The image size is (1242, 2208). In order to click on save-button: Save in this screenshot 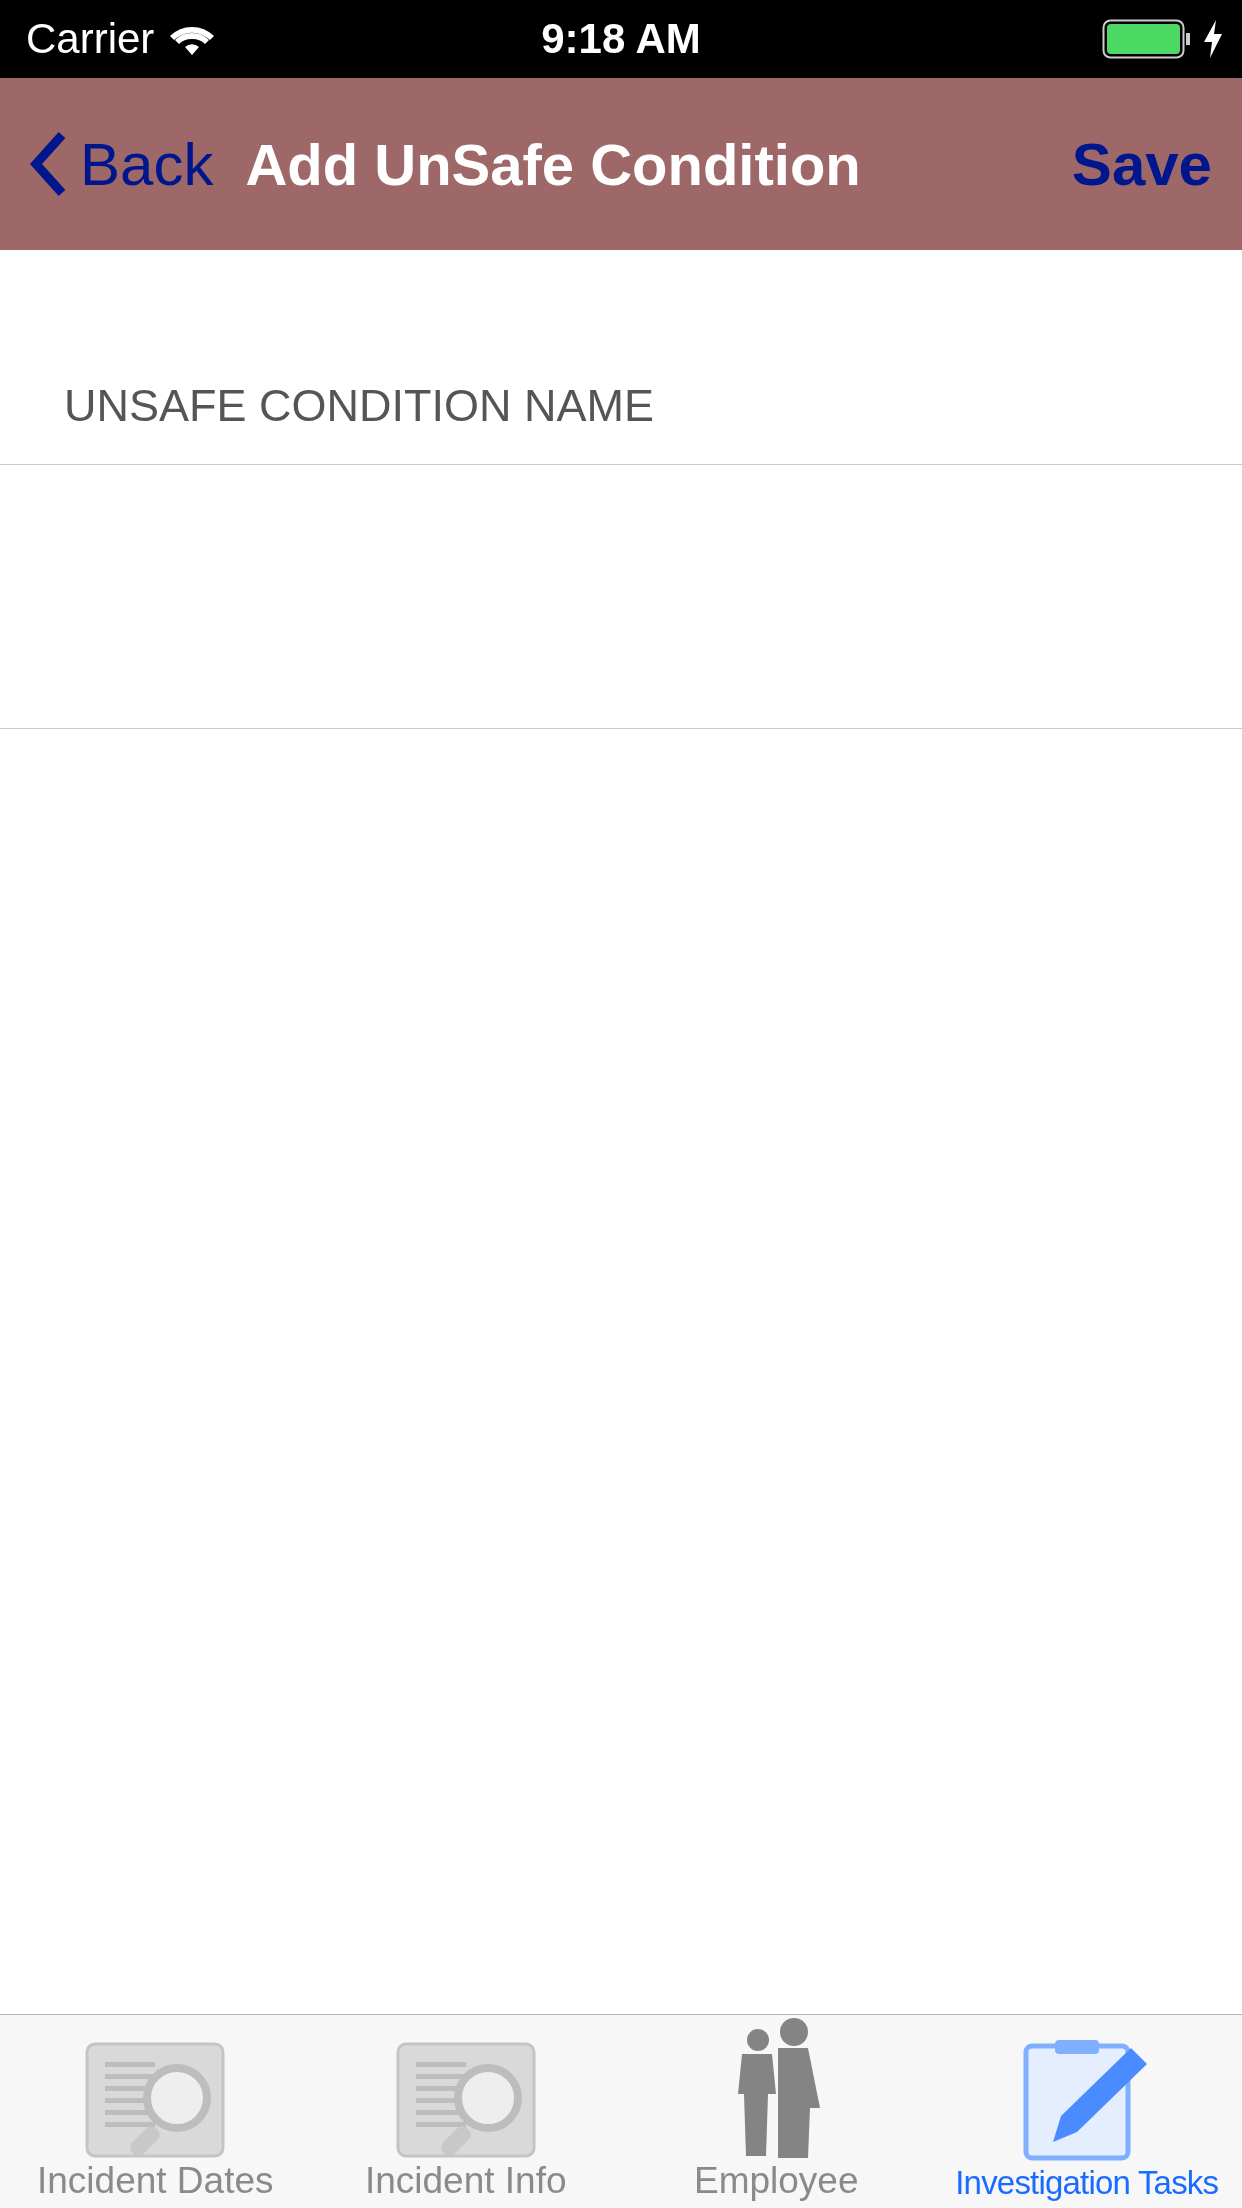, I will do `click(1141, 164)`.